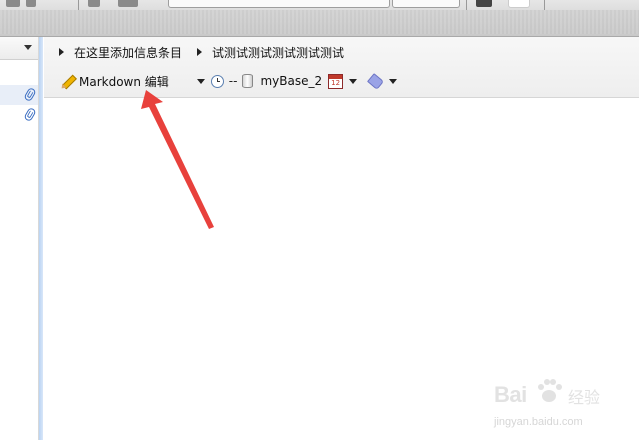  Describe the element at coordinates (538, 422) in the screenshot. I see `watermark-url: jingyan.baidu.com` at that location.